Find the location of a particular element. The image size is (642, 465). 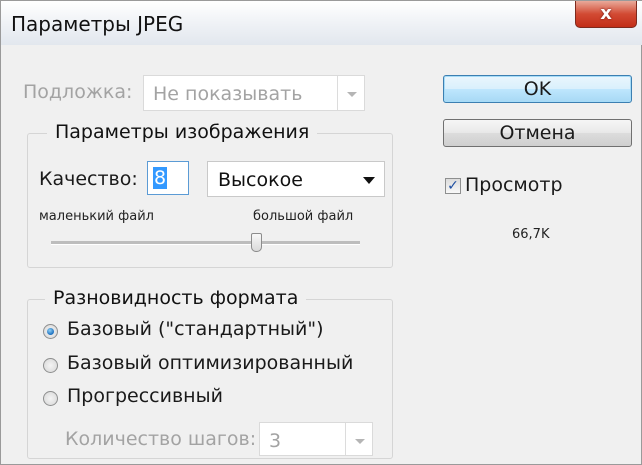

preview-checkbox: ✓ is located at coordinates (453, 186).